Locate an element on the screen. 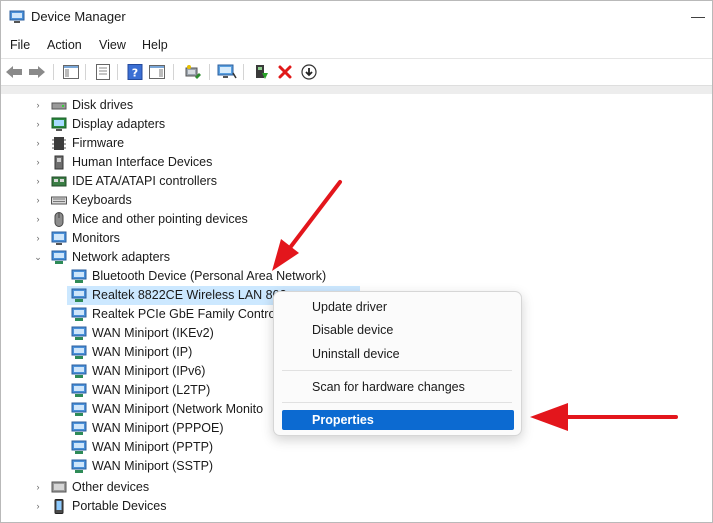  tree-item-label: Monitors is located at coordinates (96, 238).